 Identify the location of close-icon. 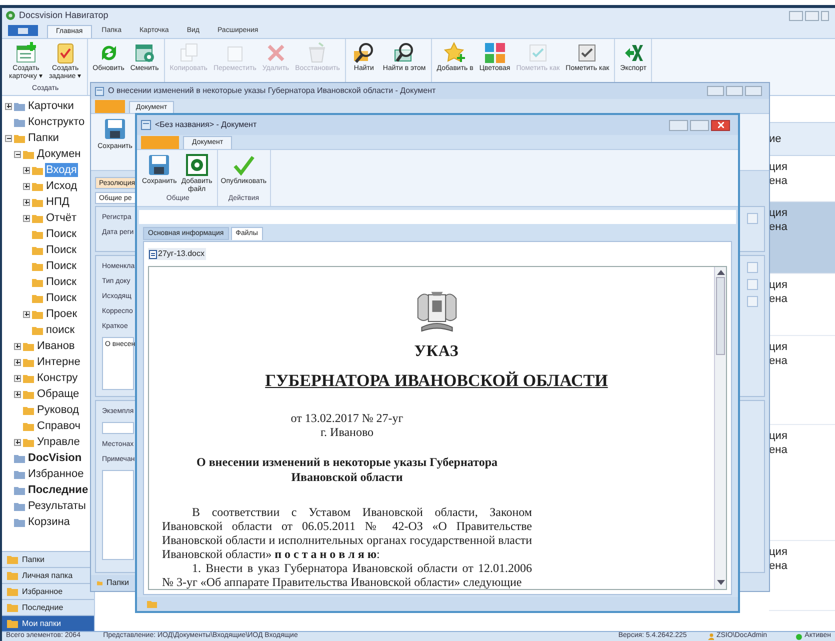
(721, 125).